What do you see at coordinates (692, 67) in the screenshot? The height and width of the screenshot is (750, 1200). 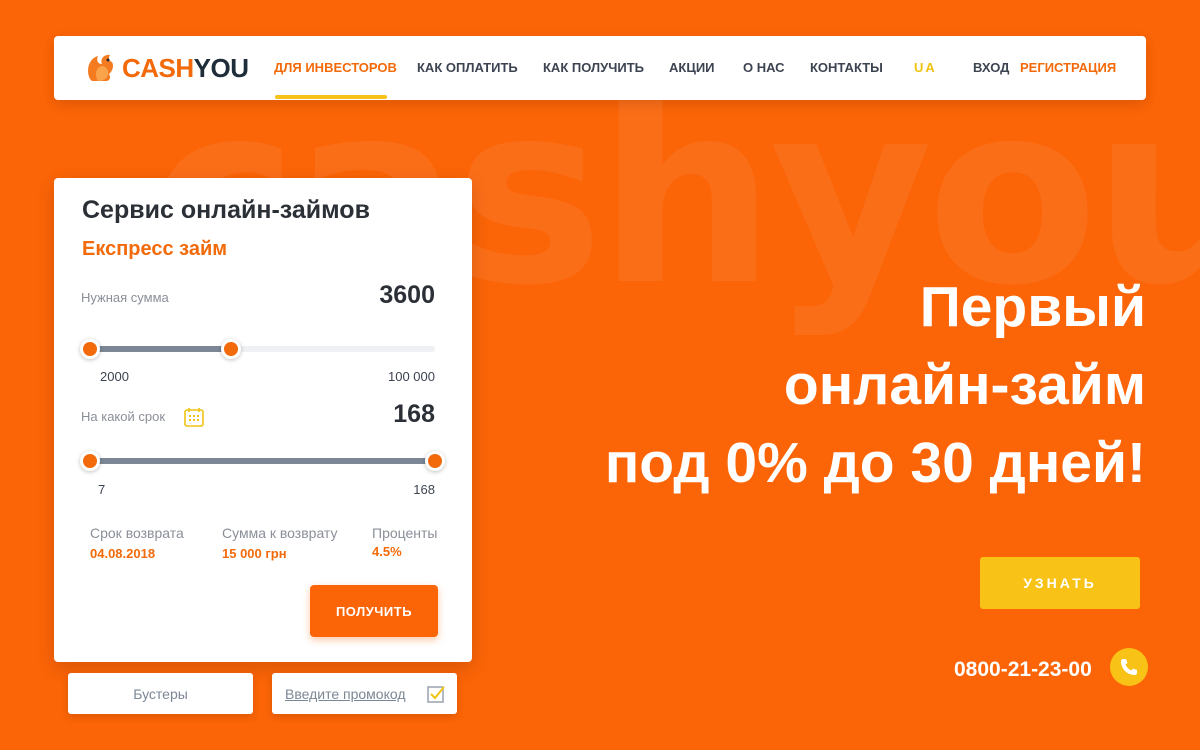 I see `nav-promotions: АКЦИИ` at bounding box center [692, 67].